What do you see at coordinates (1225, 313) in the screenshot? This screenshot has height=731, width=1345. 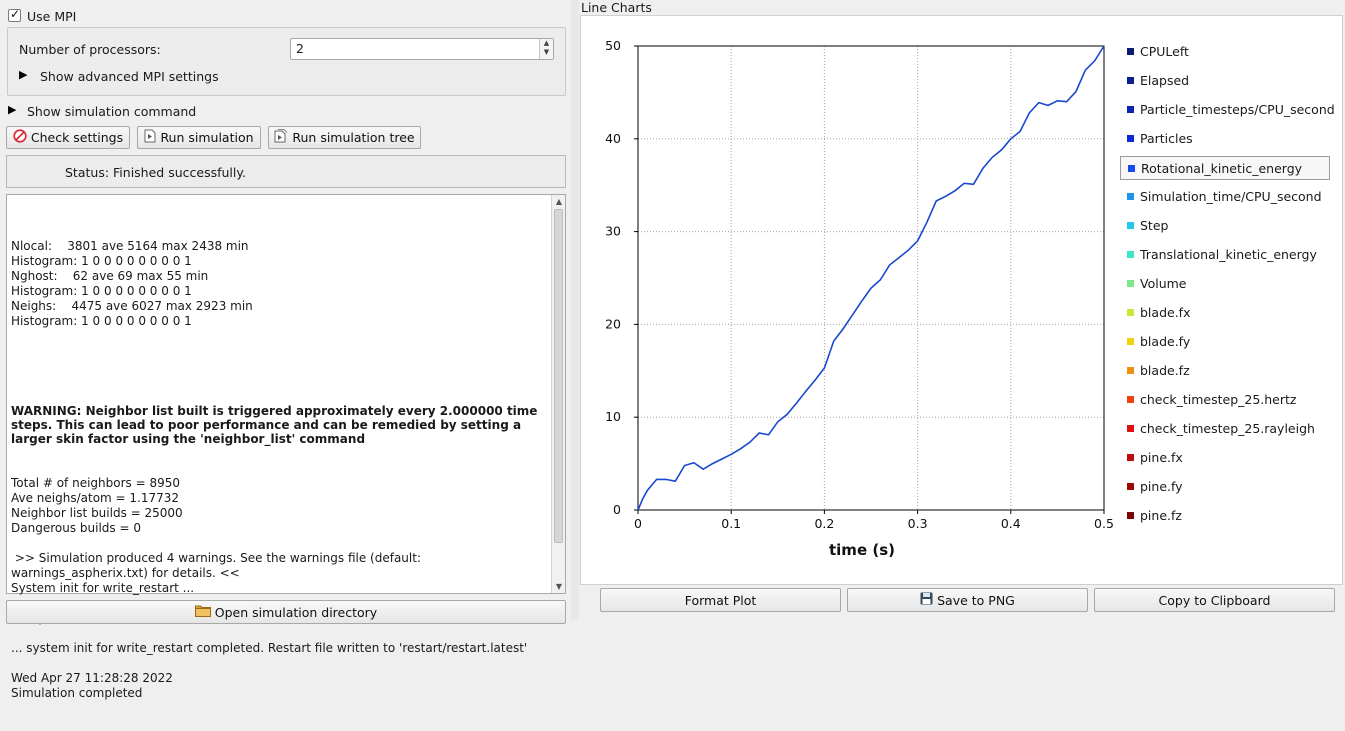 I see `legend-item: blade.fx` at bounding box center [1225, 313].